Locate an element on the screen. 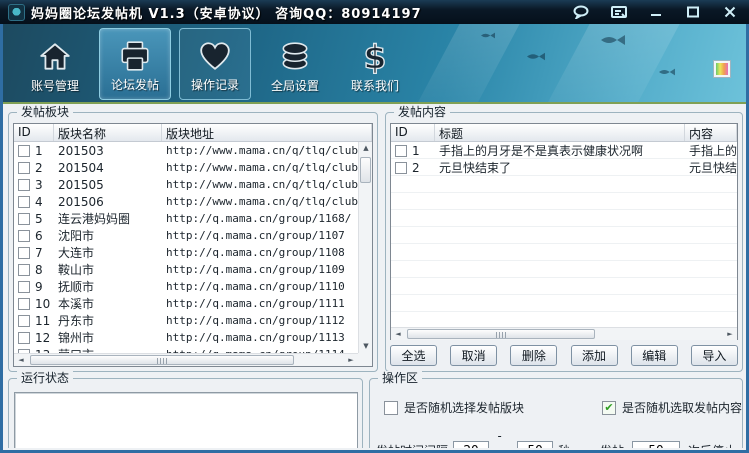 The width and height of the screenshot is (749, 453). toolbar-item-contact-us: $ 联系我们 is located at coordinates (375, 64).